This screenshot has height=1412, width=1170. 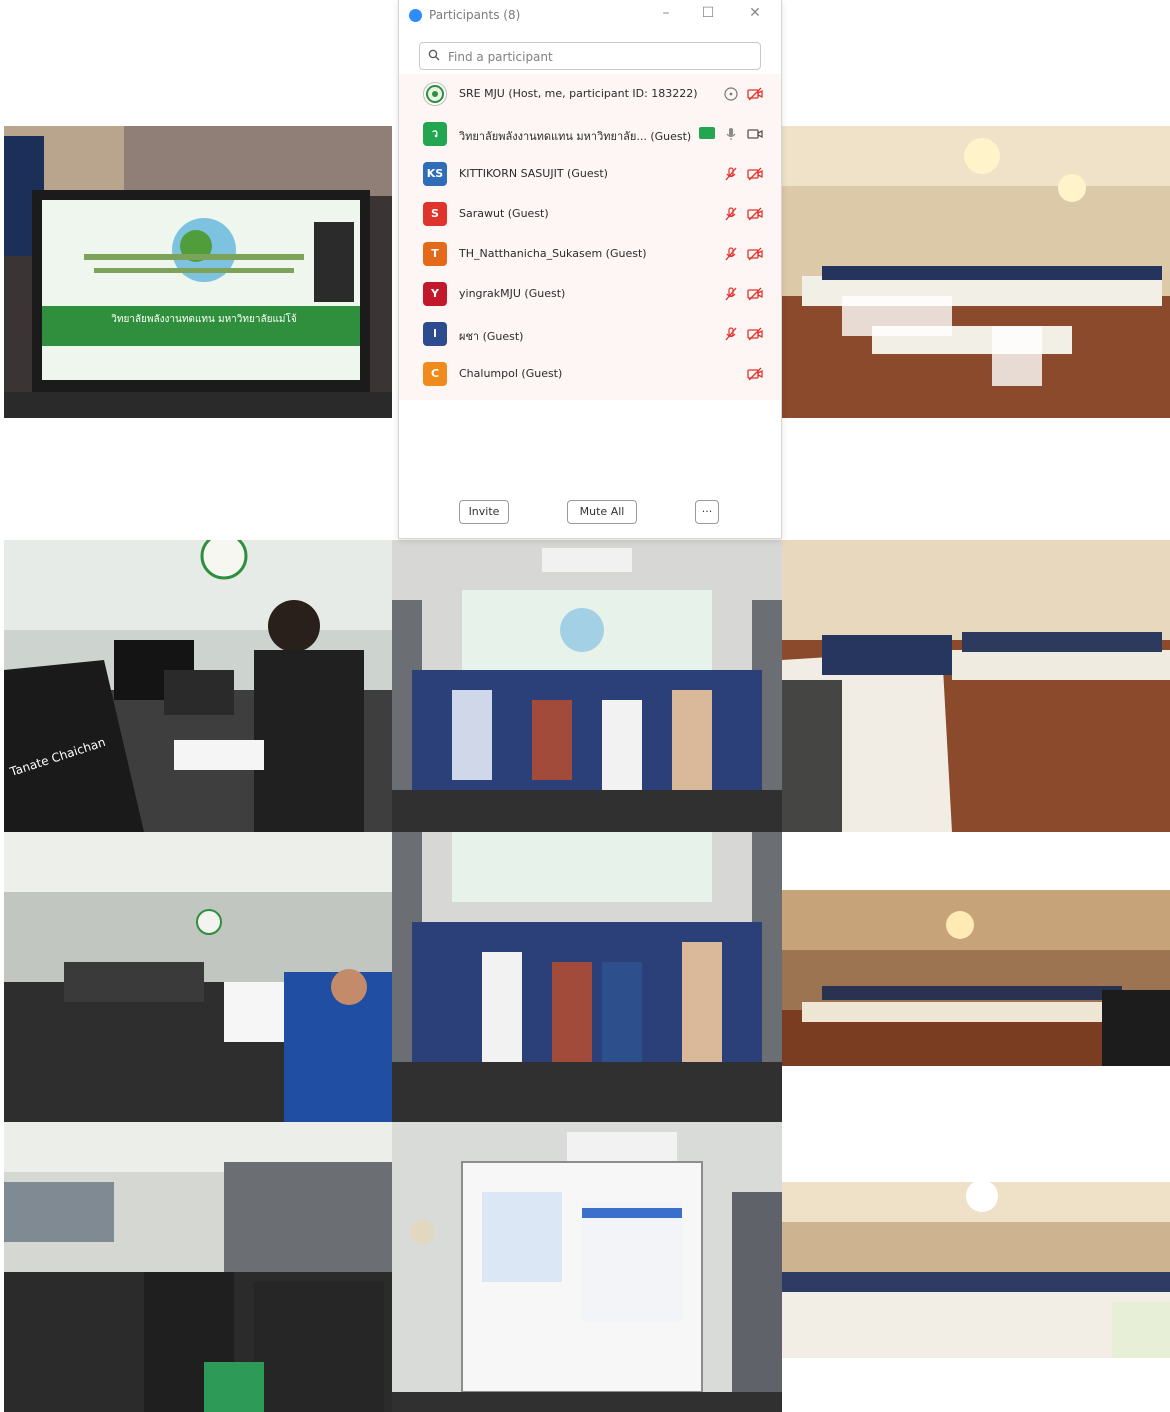 What do you see at coordinates (198, 272) in the screenshot?
I see `photo-monitor-slide: วิทยาลัยพลังงานทดแทน มหาวิทยาลัยแม่โจ้` at bounding box center [198, 272].